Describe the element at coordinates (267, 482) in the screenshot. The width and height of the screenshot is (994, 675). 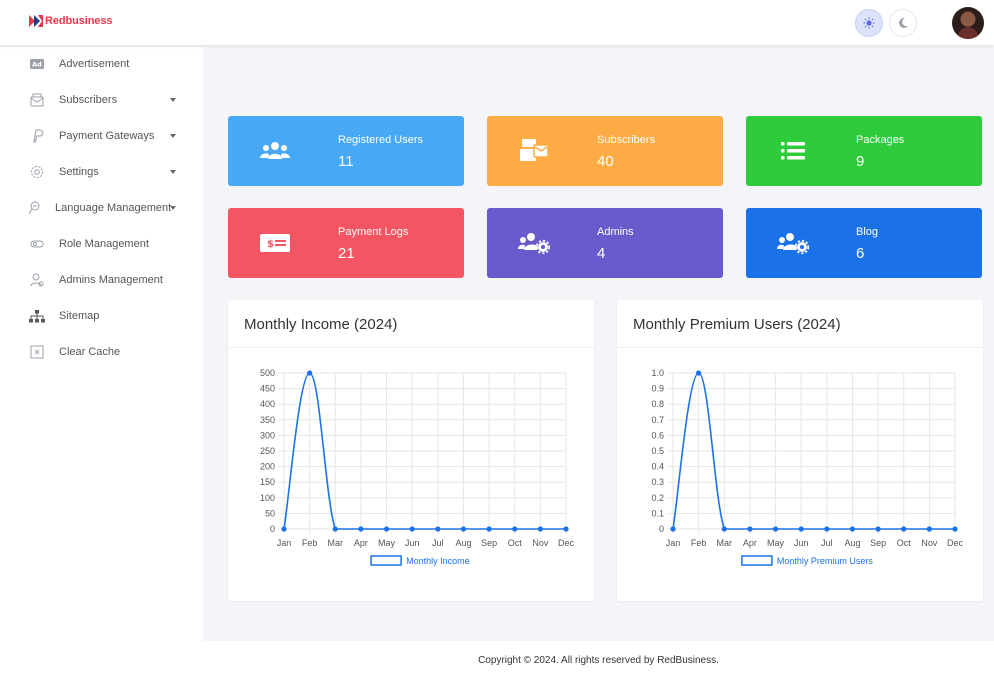
I see `y-tick-label: 150` at that location.